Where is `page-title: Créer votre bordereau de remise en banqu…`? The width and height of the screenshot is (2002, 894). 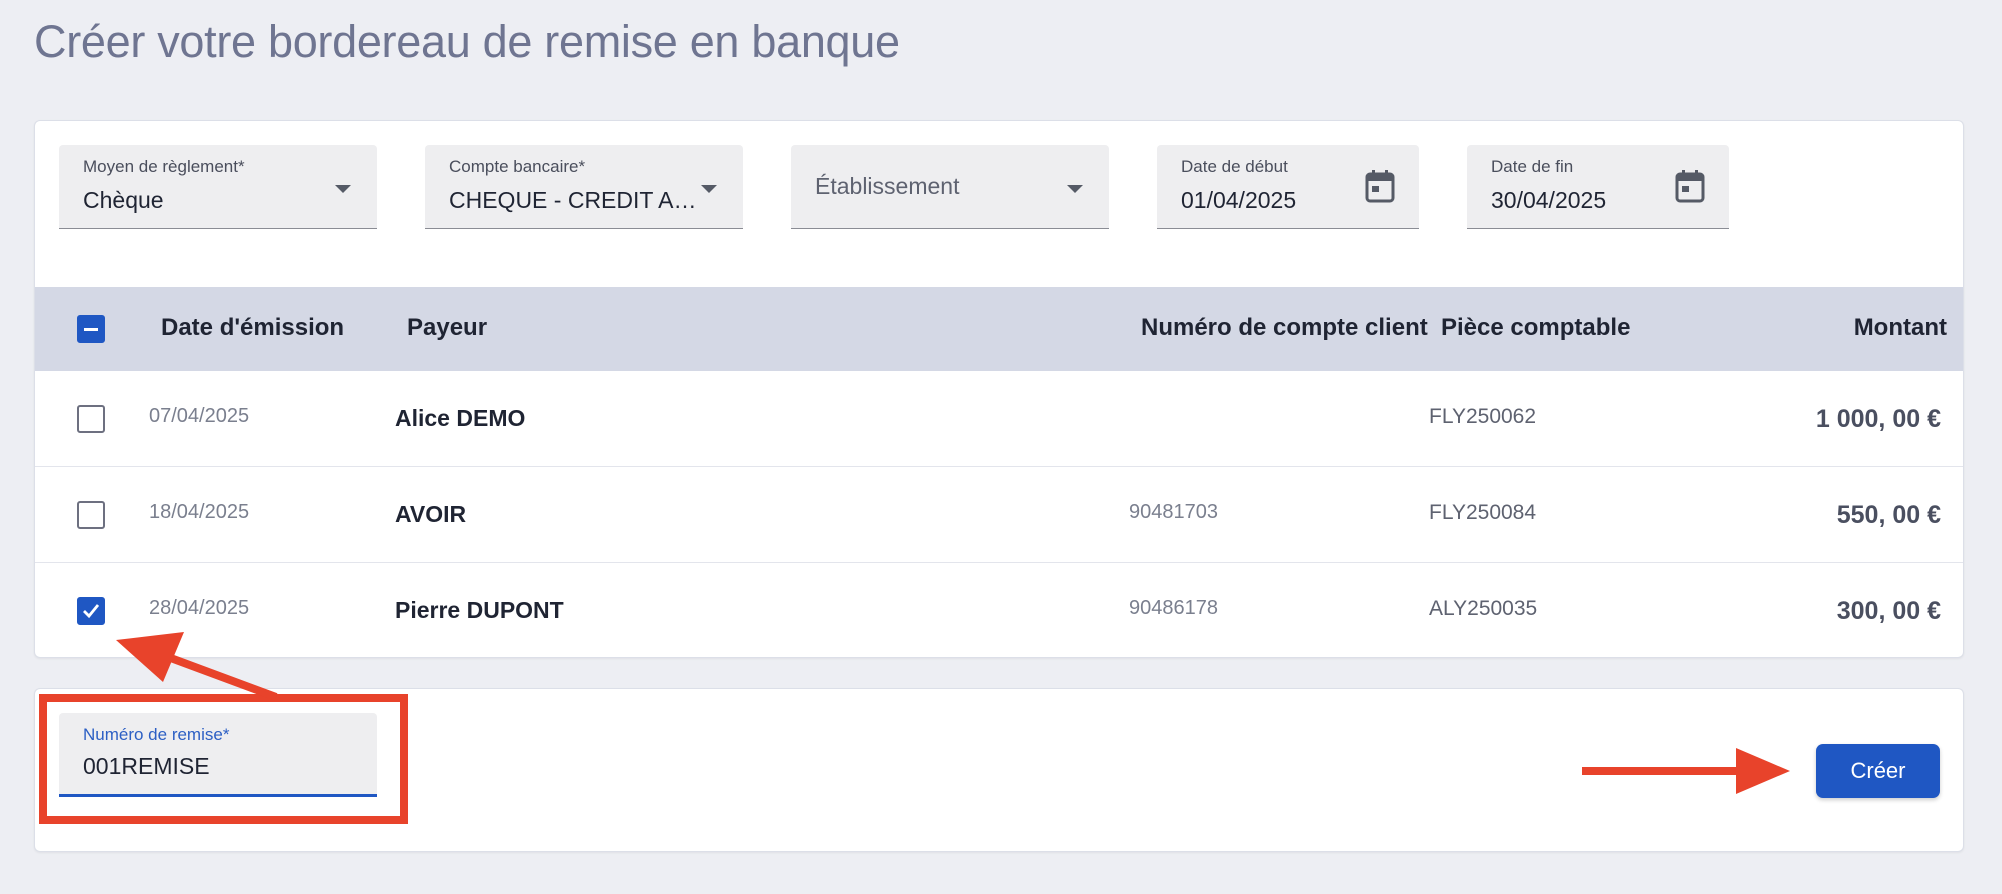
page-title: Créer votre bordereau de remise en banqu… is located at coordinates (467, 41).